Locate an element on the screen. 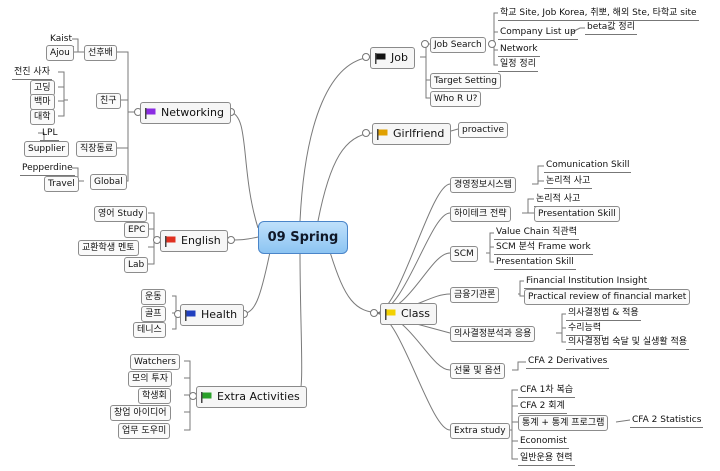 The width and height of the screenshot is (720, 471). topic-label: Job is located at coordinates (399, 57).